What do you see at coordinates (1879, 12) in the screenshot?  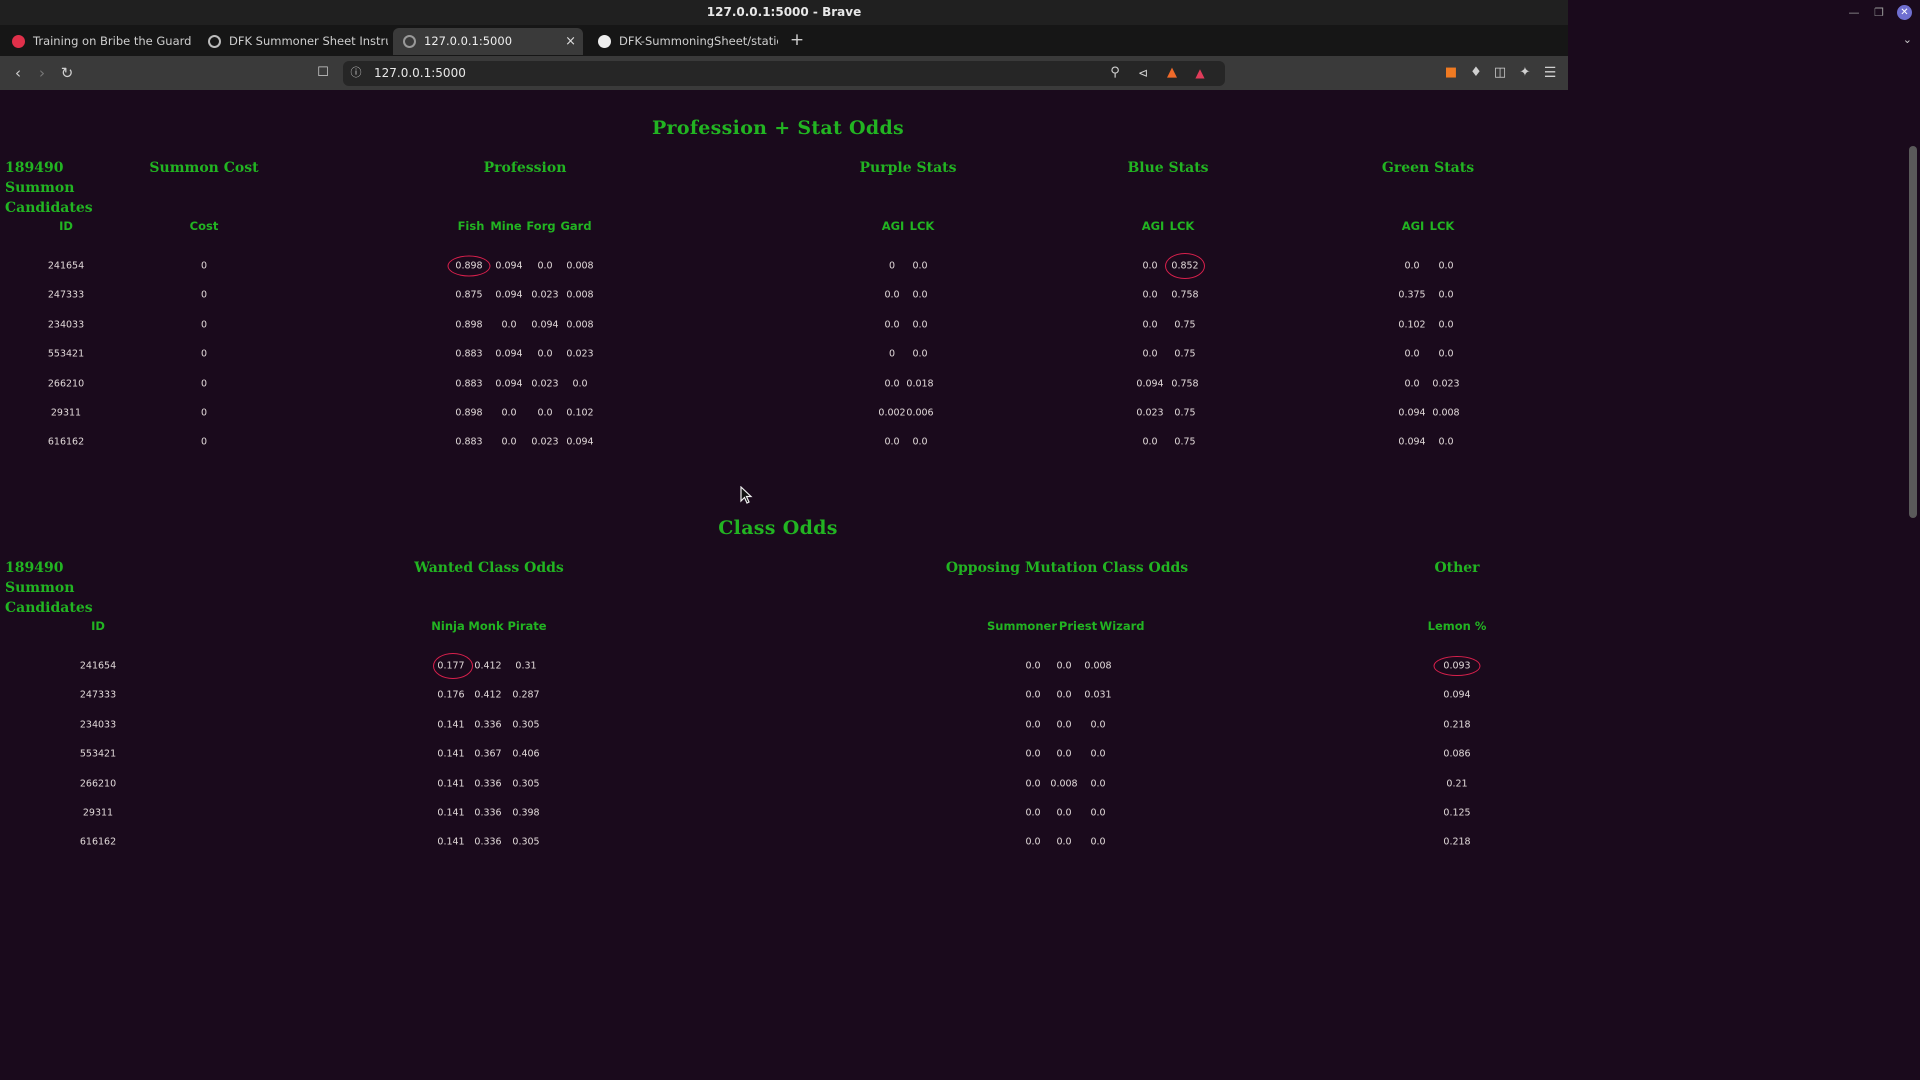 I see `maximize-icon: ❐` at bounding box center [1879, 12].